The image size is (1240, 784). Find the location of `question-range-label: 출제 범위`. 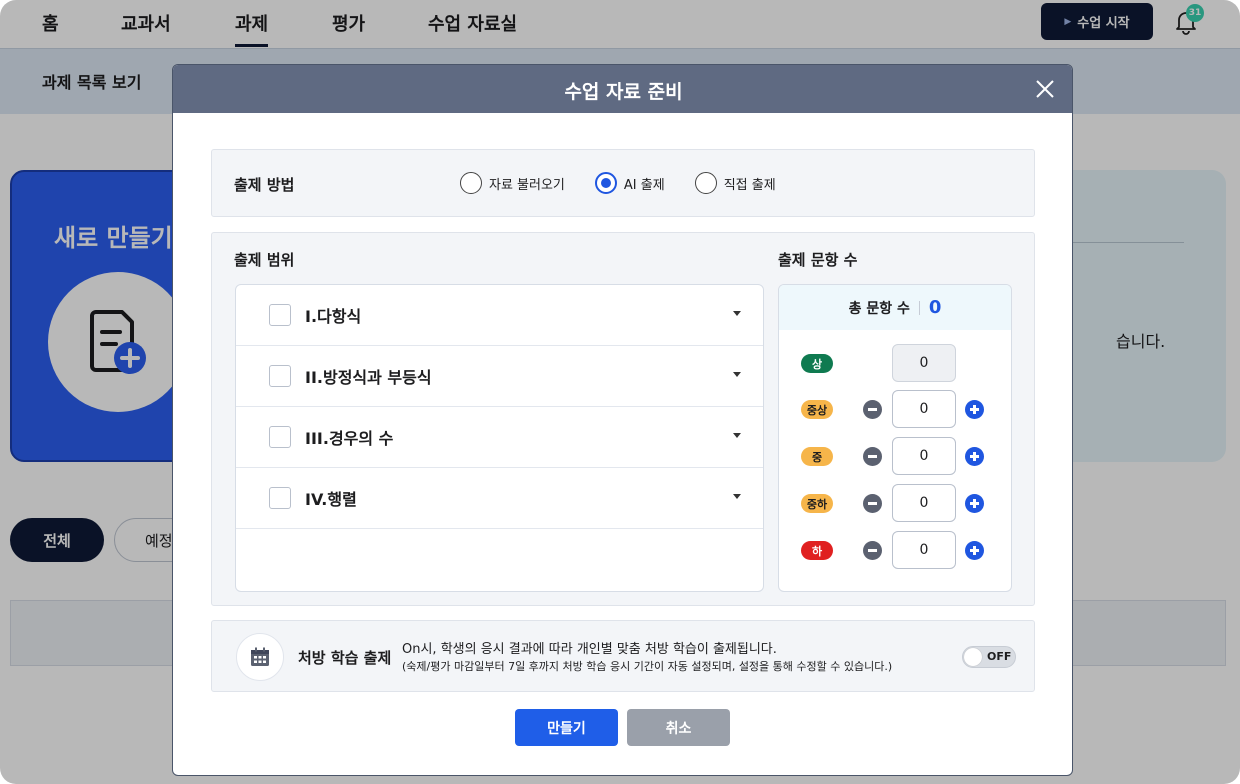

question-range-label: 출제 범위 is located at coordinates (264, 260).